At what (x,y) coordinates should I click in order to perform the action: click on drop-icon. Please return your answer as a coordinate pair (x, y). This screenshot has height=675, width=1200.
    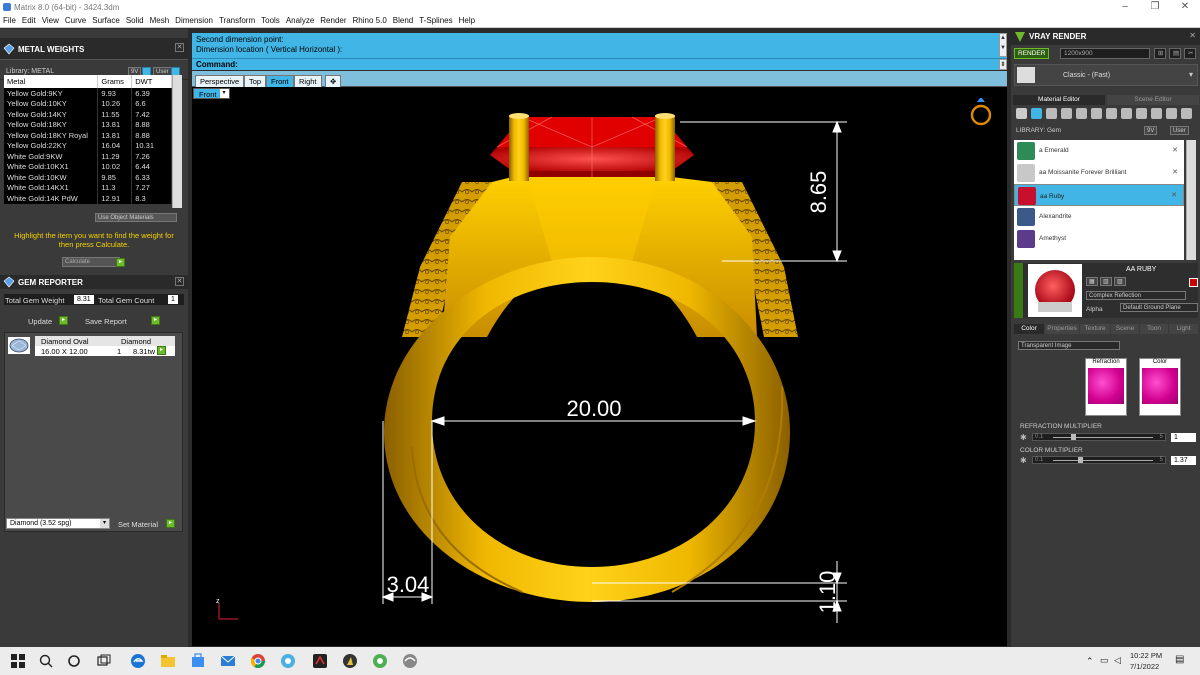
    Looking at the image, I should click on (1021, 113).